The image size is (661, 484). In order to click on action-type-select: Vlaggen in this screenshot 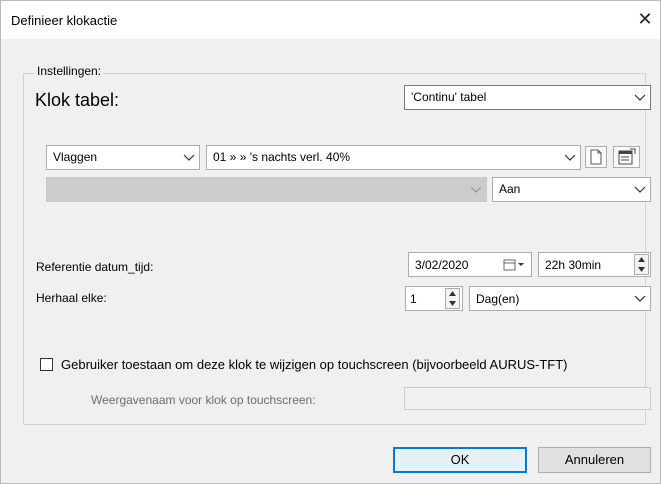, I will do `click(123, 157)`.